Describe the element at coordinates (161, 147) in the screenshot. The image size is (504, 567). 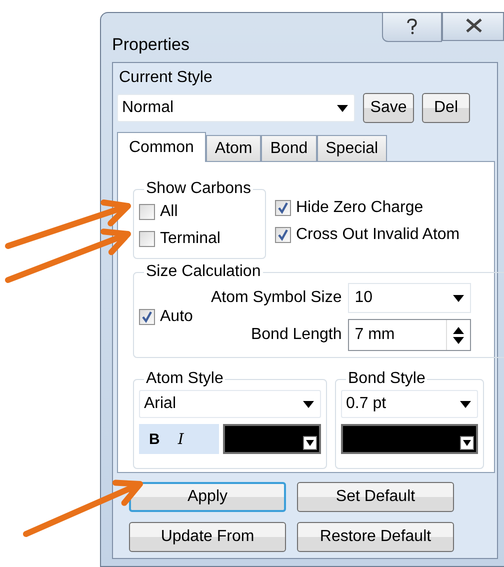
I see `tab: Common` at that location.